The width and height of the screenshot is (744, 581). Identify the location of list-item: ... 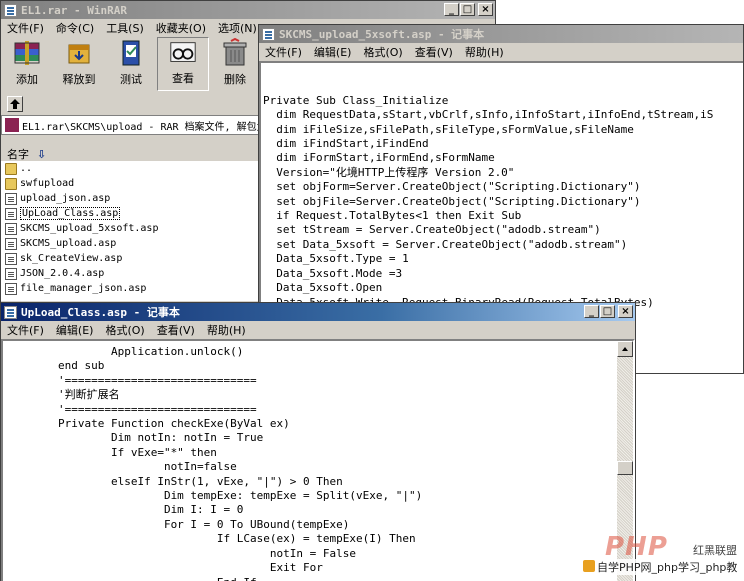
(131, 168).